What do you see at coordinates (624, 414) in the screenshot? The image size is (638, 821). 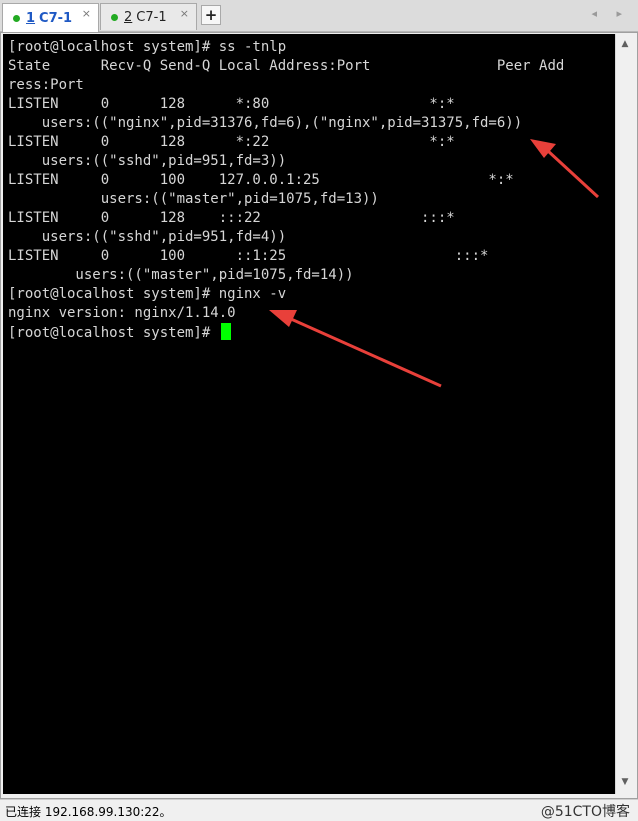 I see `vertical-scrollbar: ▲ ▼` at bounding box center [624, 414].